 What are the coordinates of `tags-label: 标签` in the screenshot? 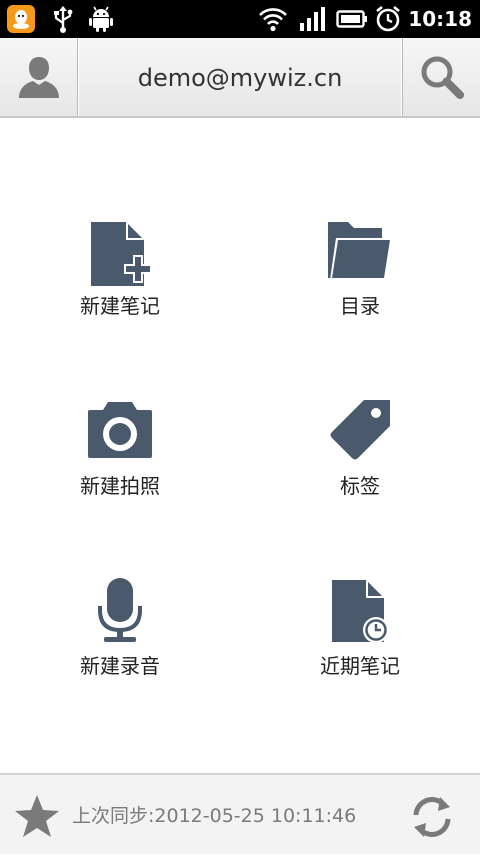 It's located at (360, 486).